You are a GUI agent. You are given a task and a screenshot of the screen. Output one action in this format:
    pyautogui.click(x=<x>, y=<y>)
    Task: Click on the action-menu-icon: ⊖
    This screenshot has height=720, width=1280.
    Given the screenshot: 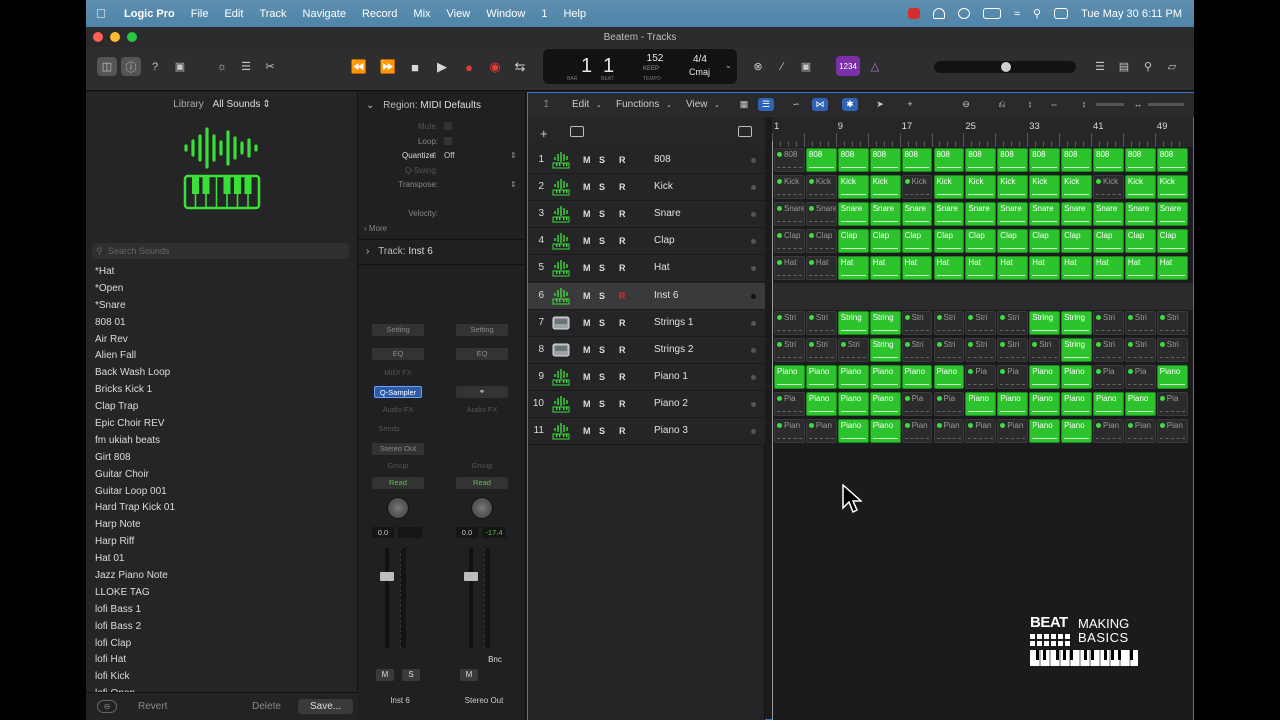 What is the action you would take?
    pyautogui.click(x=107, y=706)
    